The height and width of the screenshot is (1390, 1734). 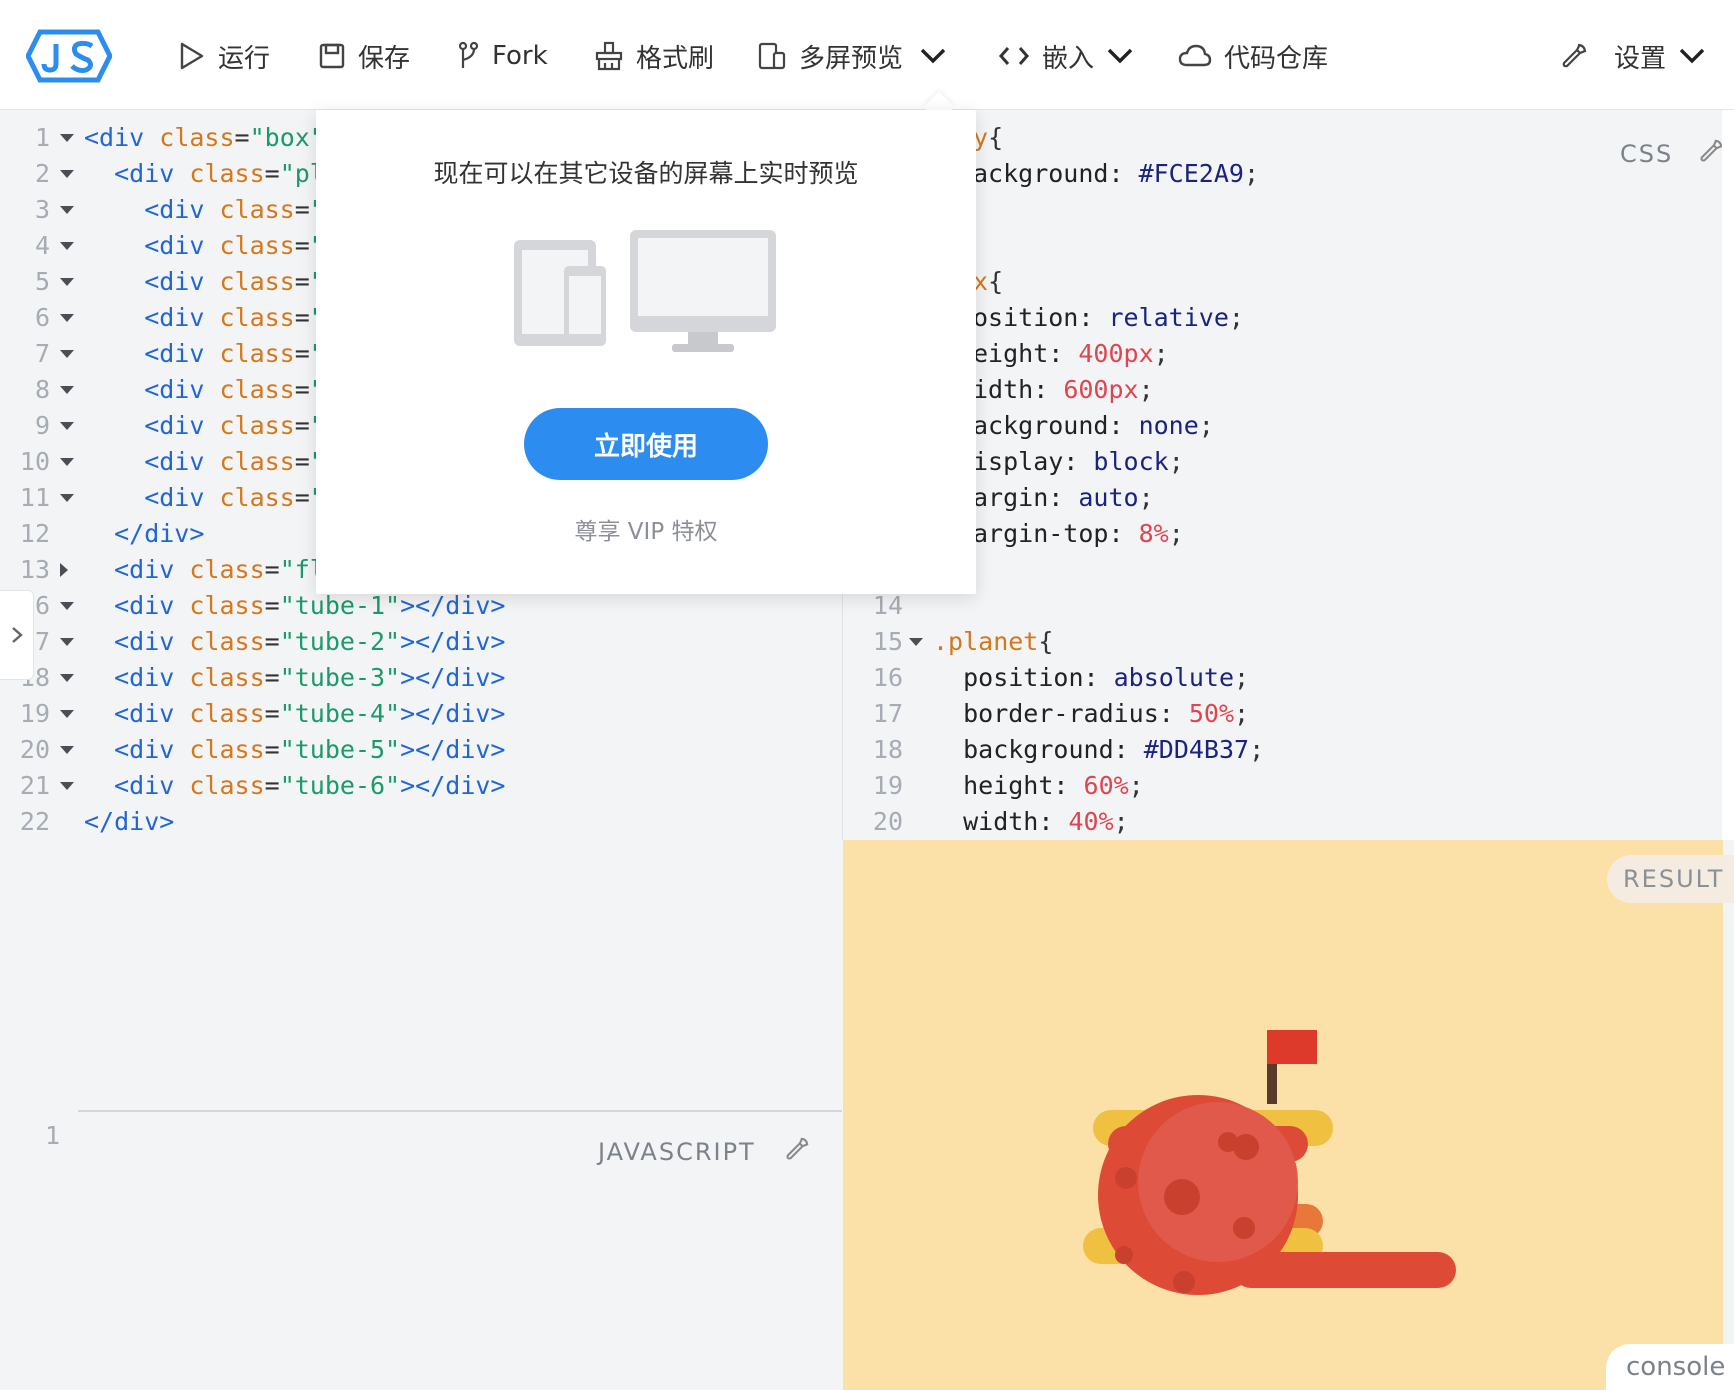 What do you see at coordinates (1066, 56) in the screenshot?
I see `embed-button: 嵌入` at bounding box center [1066, 56].